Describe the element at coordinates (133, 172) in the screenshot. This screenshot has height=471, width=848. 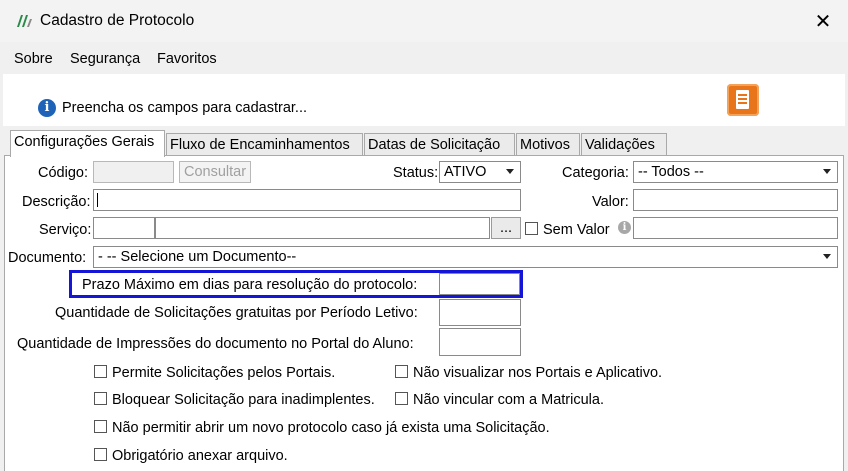
I see `codigo-input` at that location.